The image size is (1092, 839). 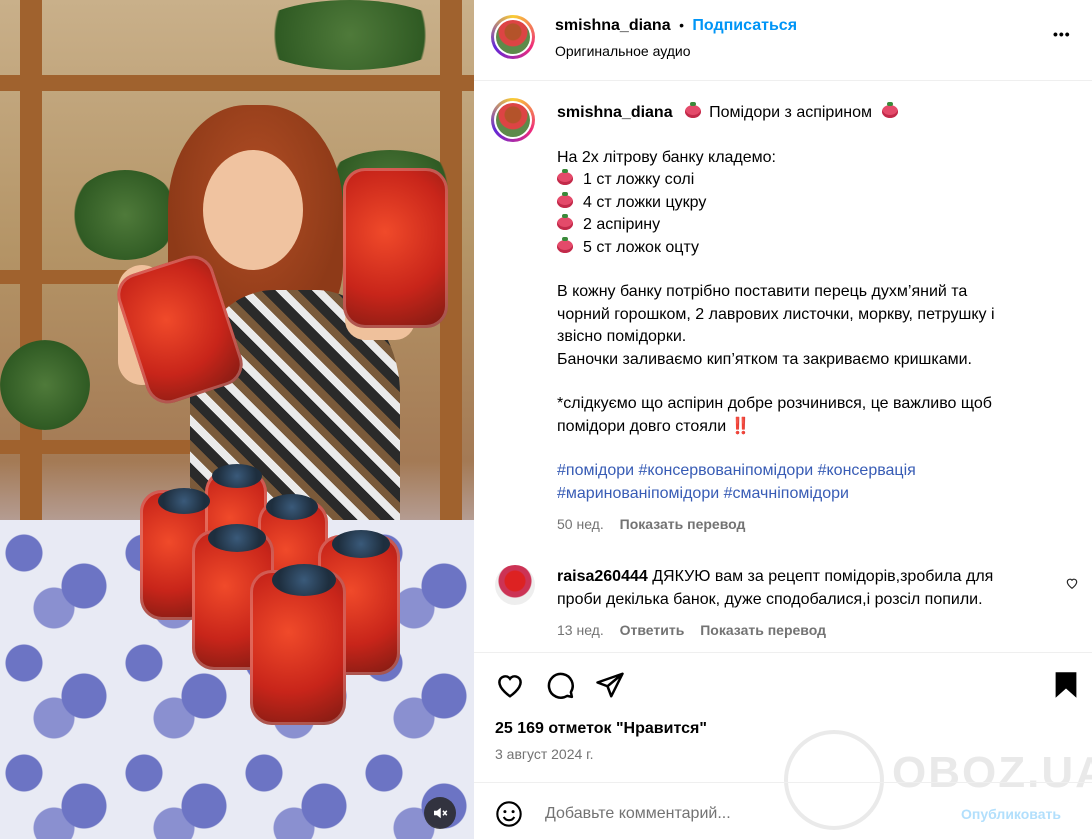 I want to click on ingredient-item: 5 ст ложок оцту, so click(x=817, y=248).